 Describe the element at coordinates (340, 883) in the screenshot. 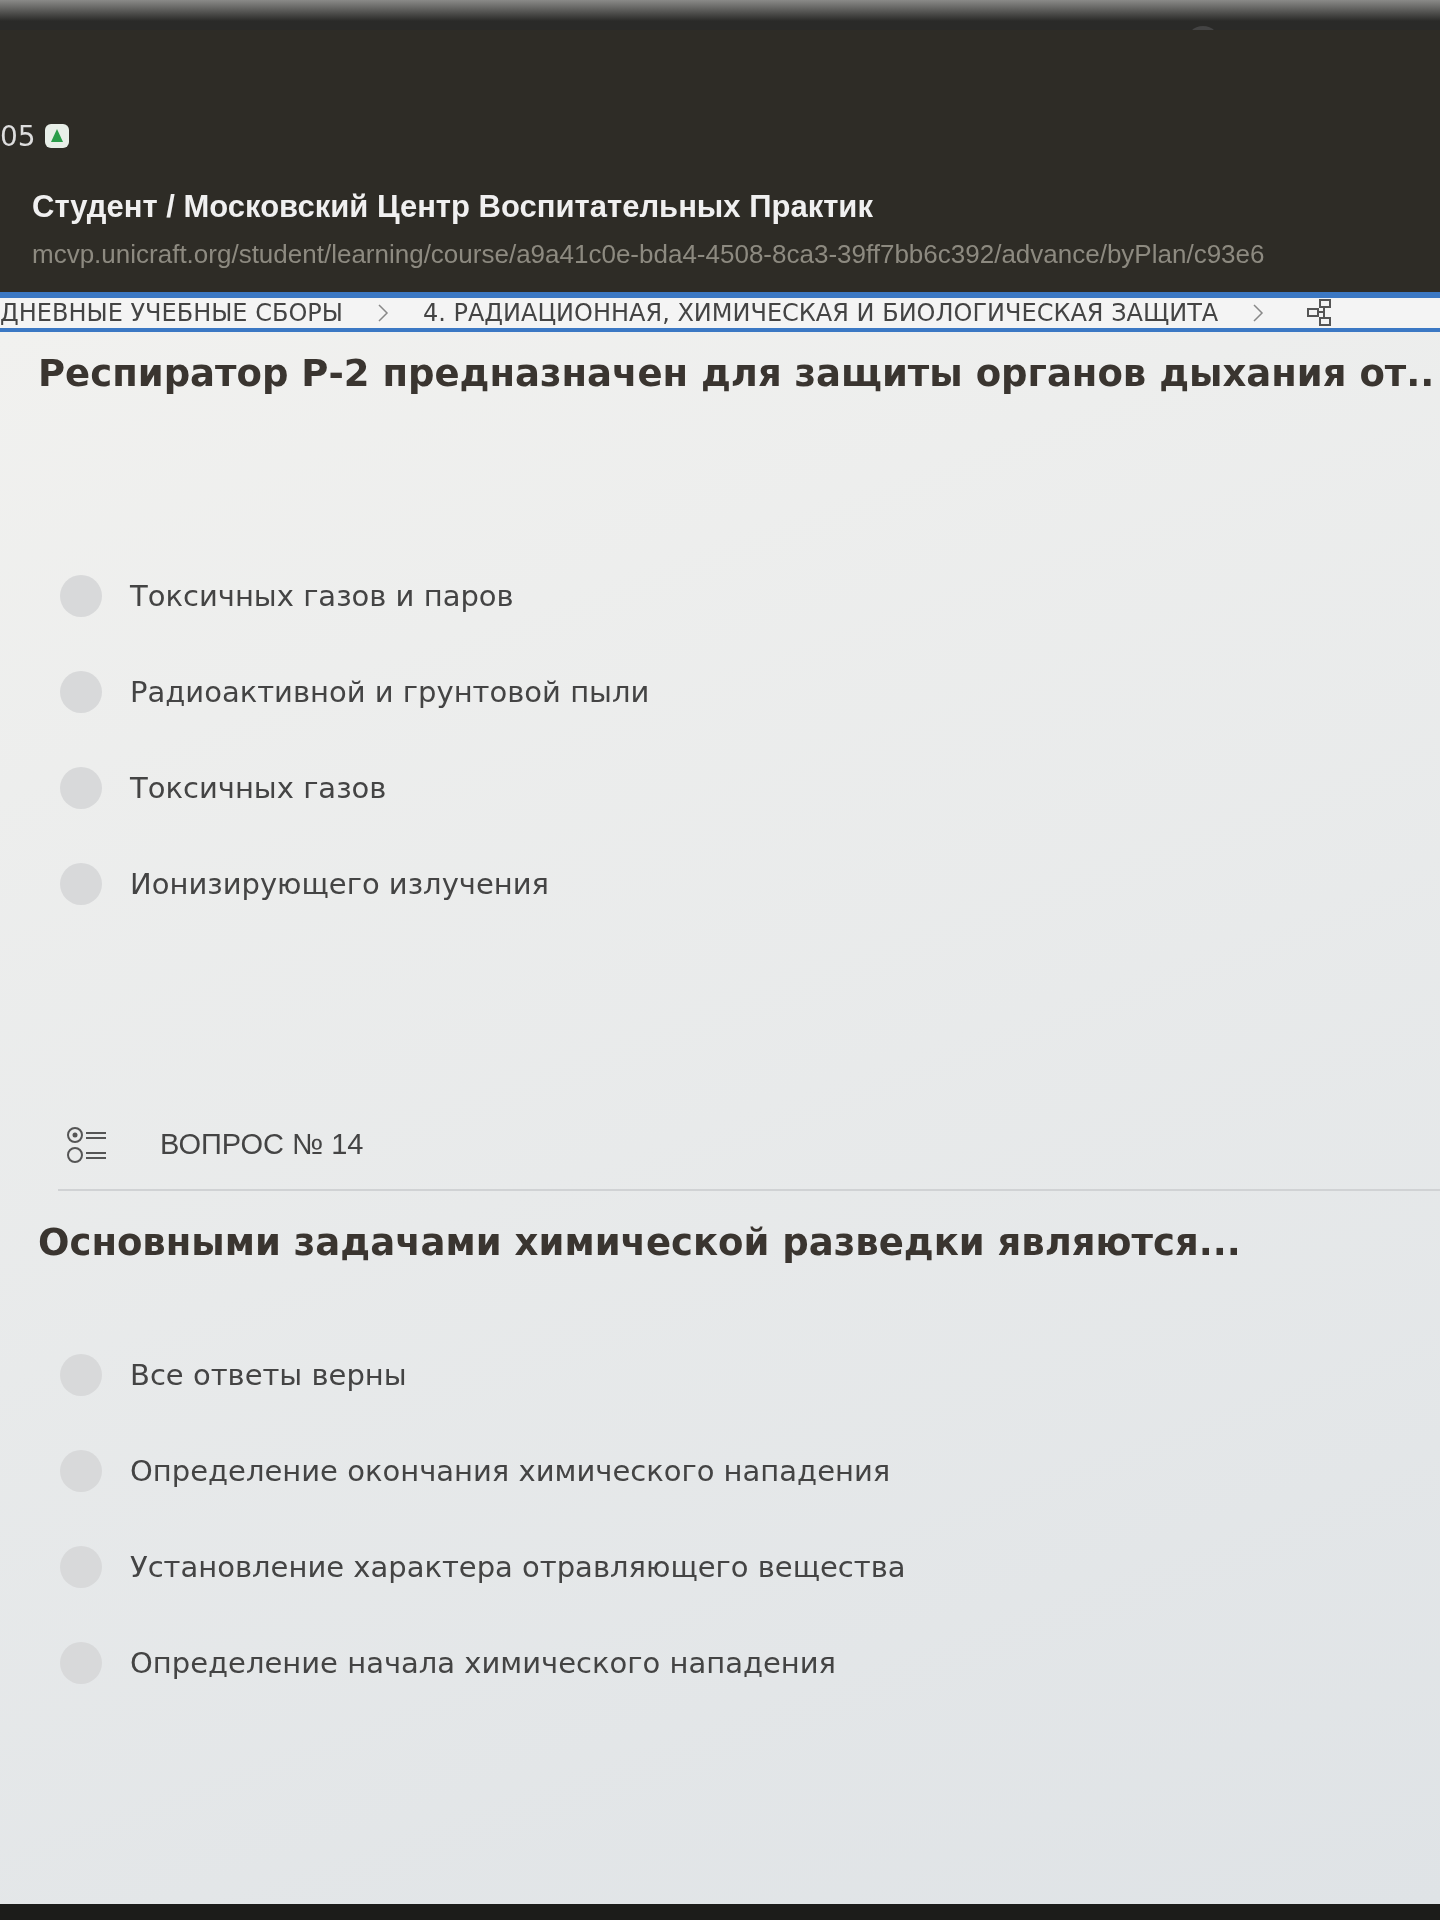

I see `answer-option: Ионизирующего излучения` at that location.